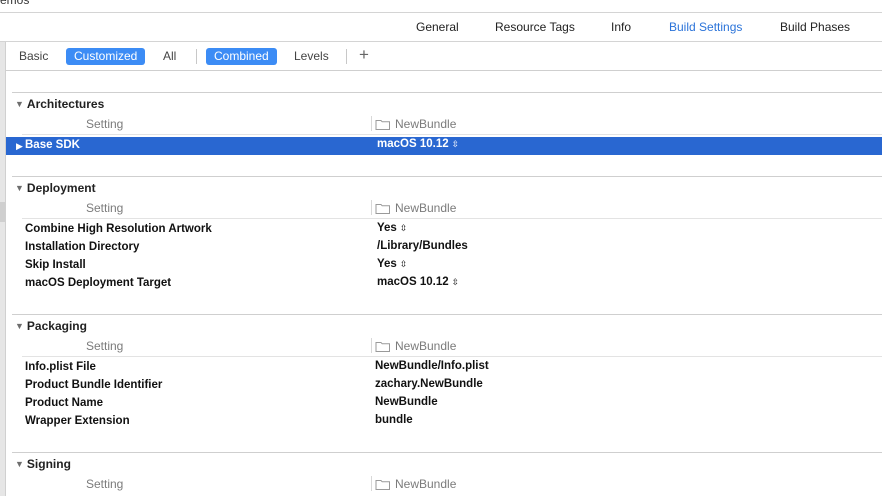 The image size is (882, 496). I want to click on setting-value-text: zachary.NewBundle, so click(429, 384).